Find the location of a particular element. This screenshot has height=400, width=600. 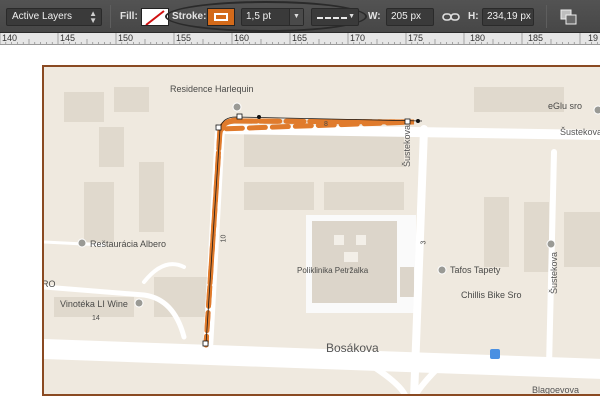

place-label: Vinotéka LI Wine is located at coordinates (94, 304).